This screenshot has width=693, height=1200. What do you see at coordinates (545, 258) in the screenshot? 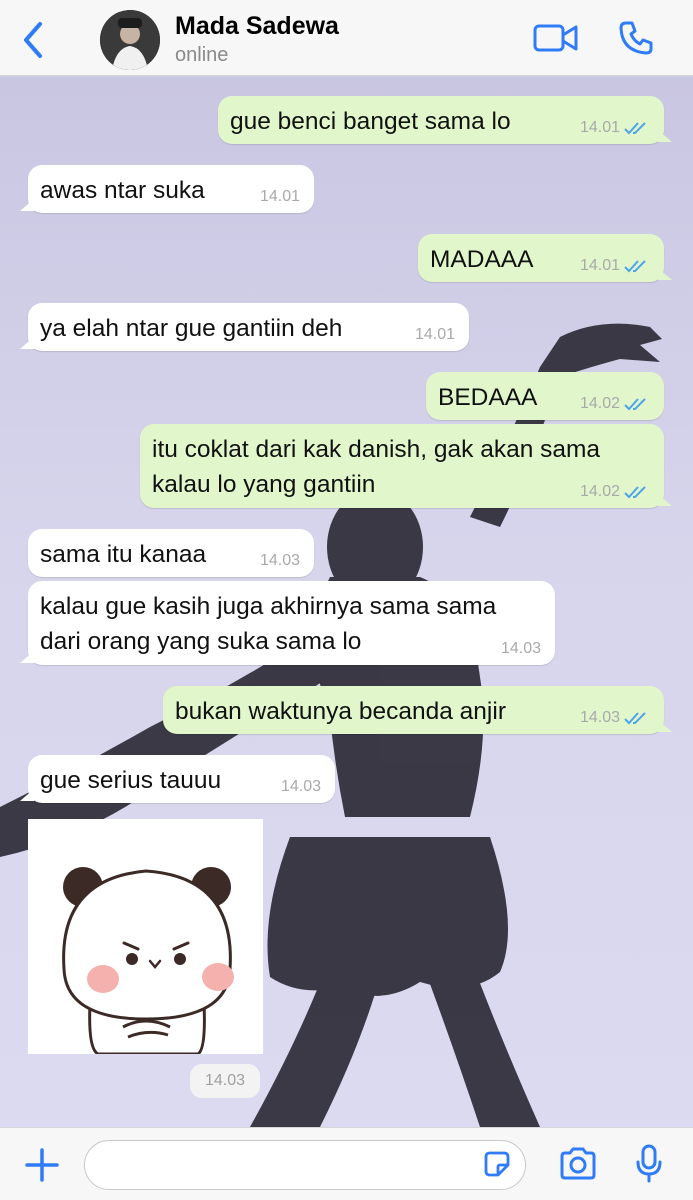
I see `message-bubble-outgoing: MADAAA 14.01` at bounding box center [545, 258].